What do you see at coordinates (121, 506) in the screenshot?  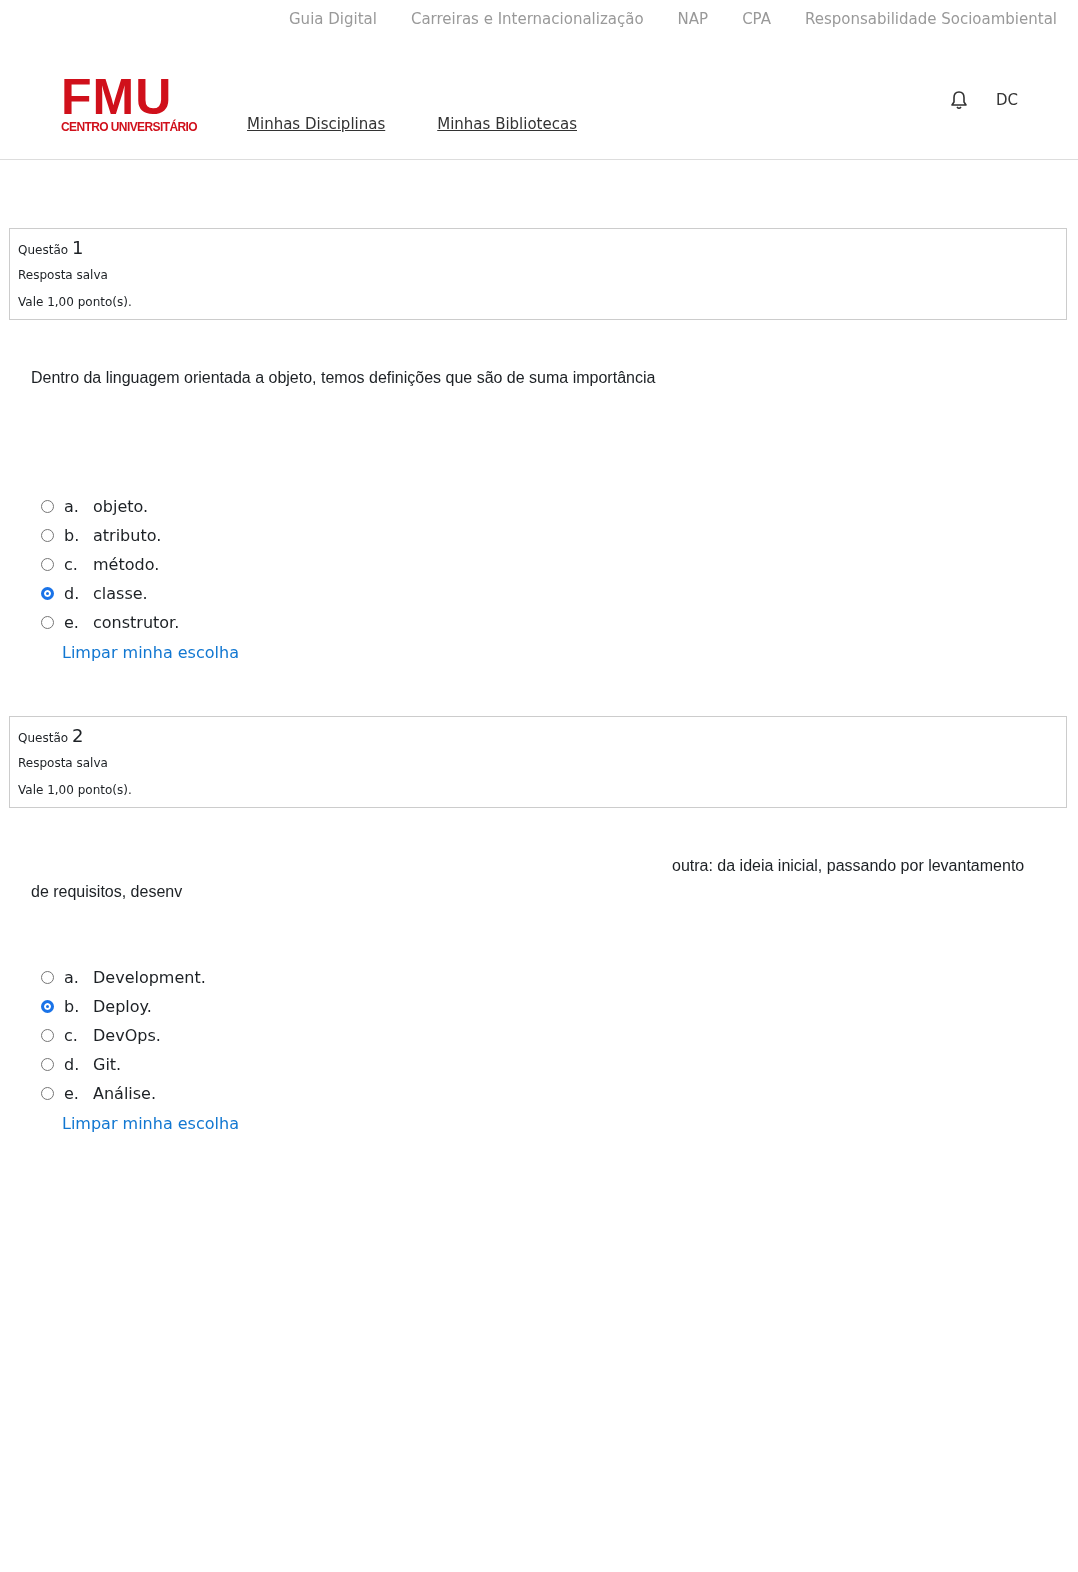 I see `option-text: objeto.` at bounding box center [121, 506].